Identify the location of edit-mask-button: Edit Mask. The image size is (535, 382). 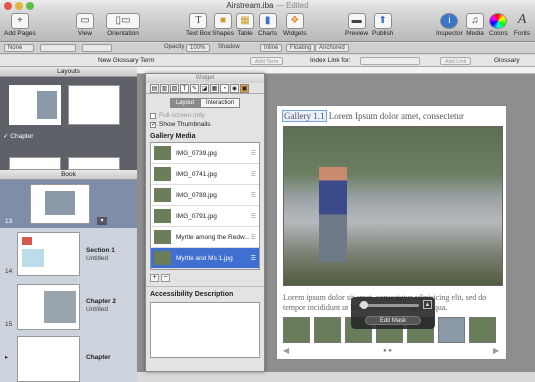
(393, 320).